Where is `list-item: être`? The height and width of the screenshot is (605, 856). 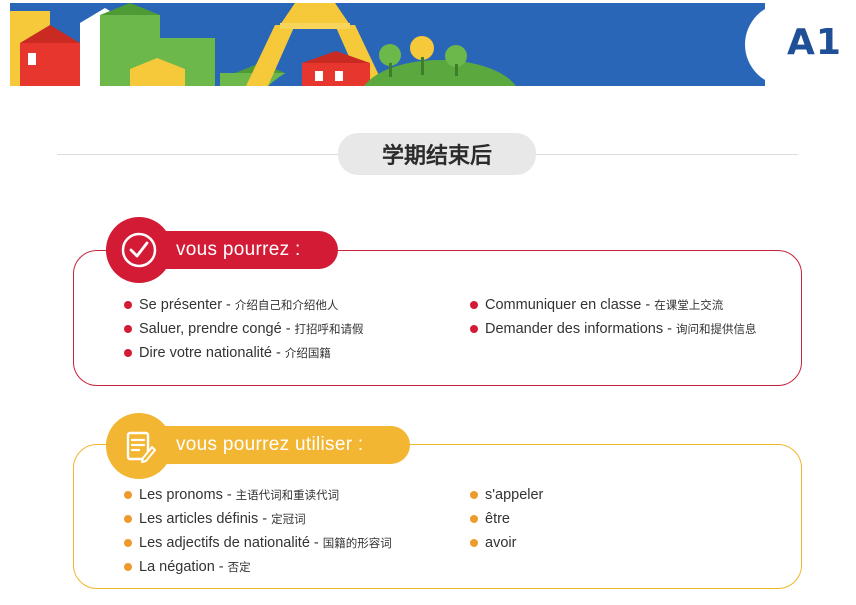
list-item: être is located at coordinates (506, 519).